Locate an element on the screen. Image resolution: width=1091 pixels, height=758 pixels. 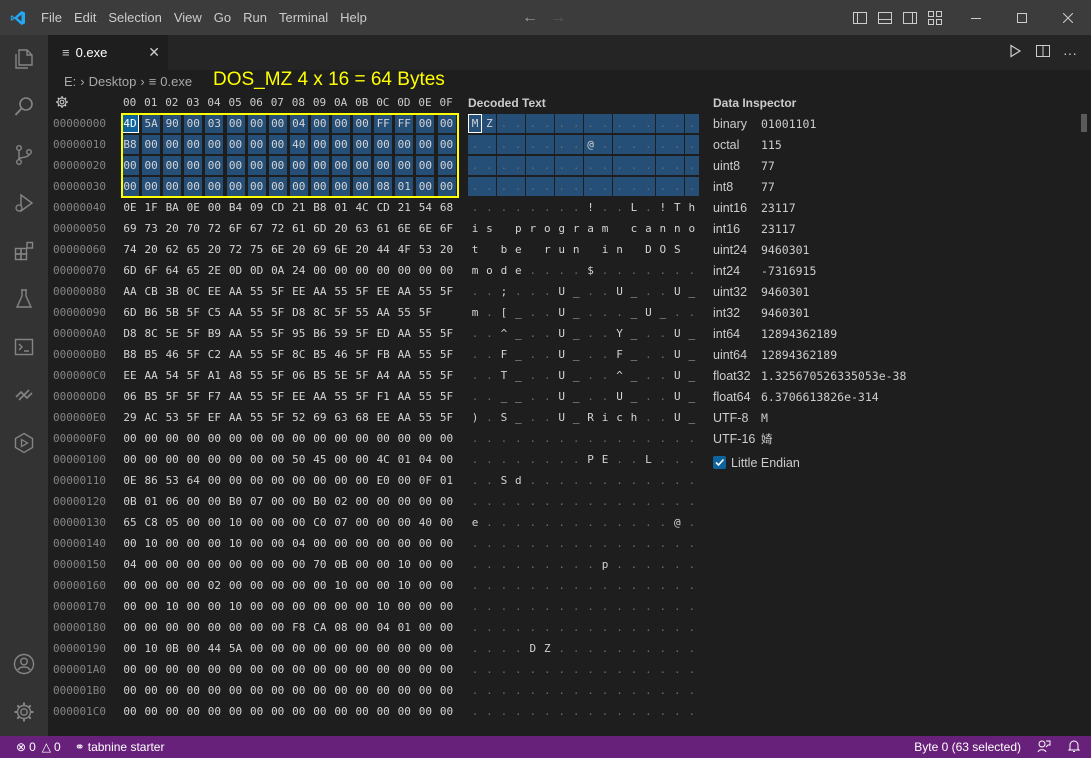
hex-byte: 63 is located at coordinates (341, 417).